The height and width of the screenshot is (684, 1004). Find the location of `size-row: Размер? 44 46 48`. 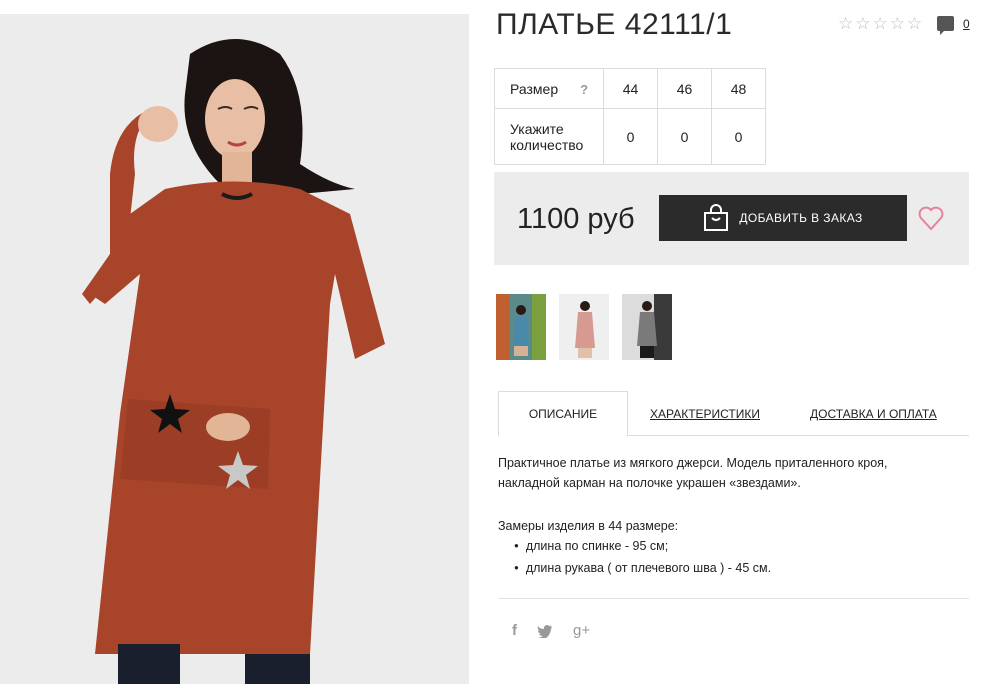

size-row: Размер? 44 46 48 is located at coordinates (630, 88).